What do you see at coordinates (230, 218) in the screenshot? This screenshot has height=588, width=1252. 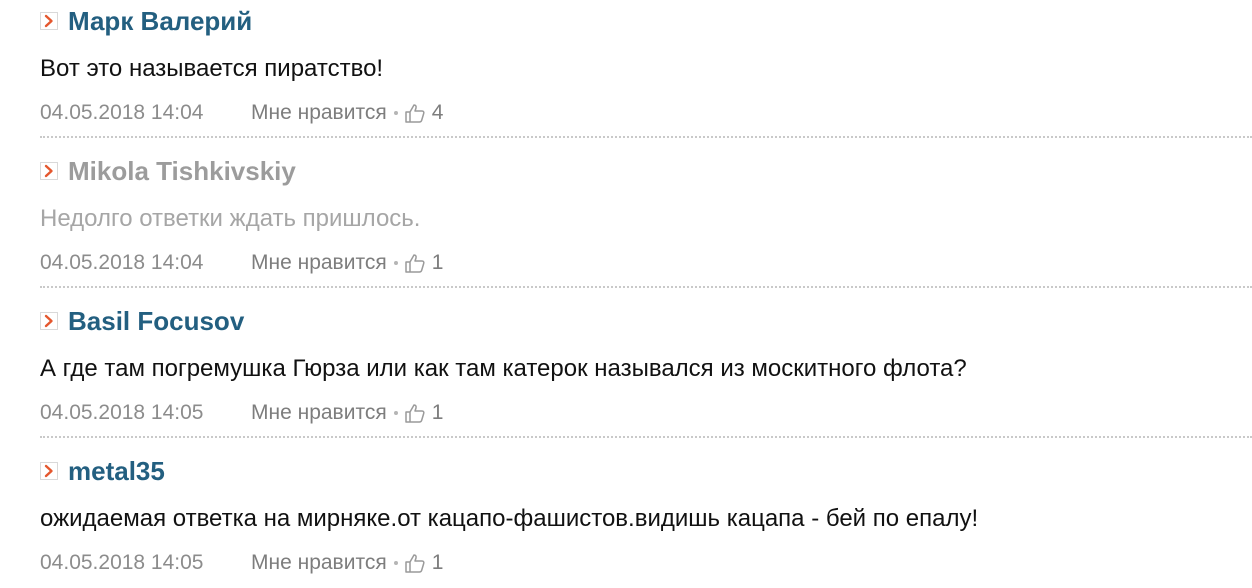 I see `comment-text: Недолго ответки ждать пришлось.` at bounding box center [230, 218].